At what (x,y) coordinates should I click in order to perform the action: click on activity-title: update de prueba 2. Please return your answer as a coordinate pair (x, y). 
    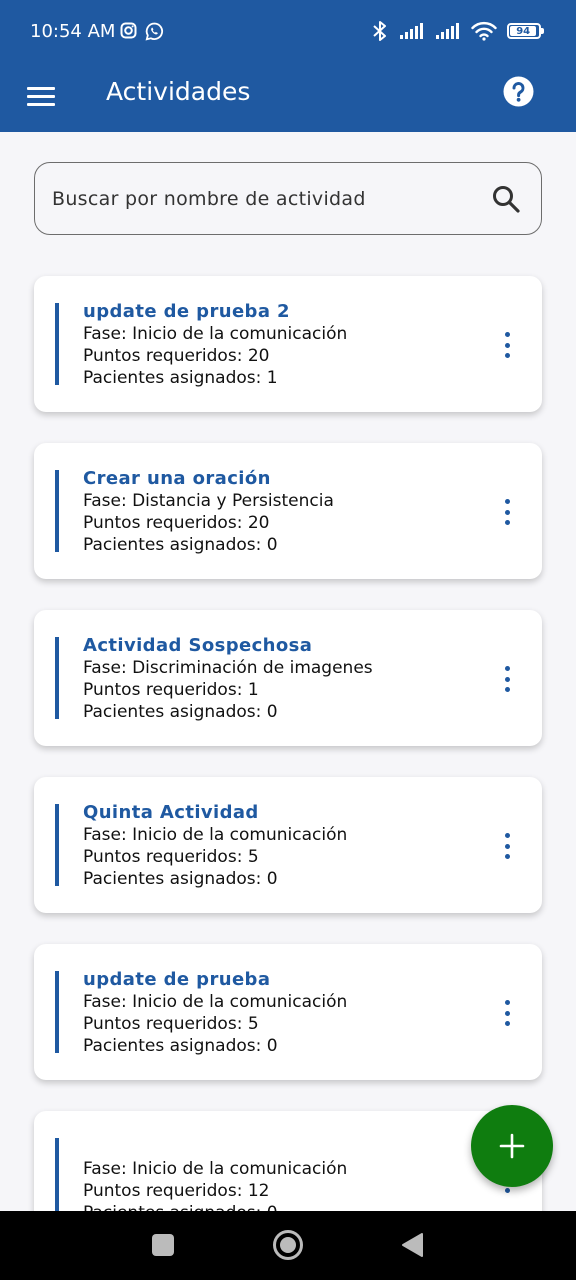
    Looking at the image, I should click on (186, 311).